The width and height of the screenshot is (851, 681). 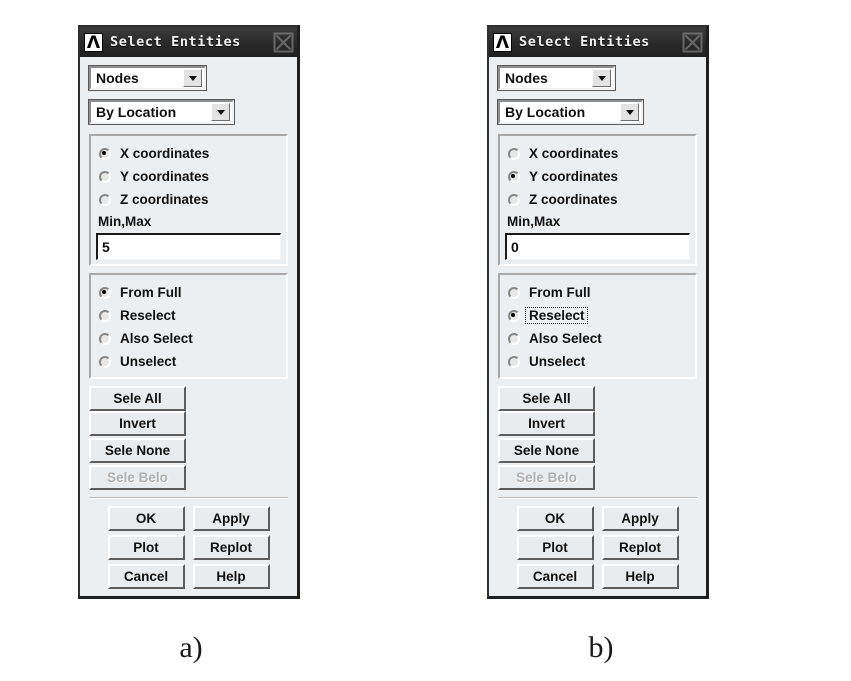 What do you see at coordinates (151, 292) in the screenshot?
I see `radio-label: From Full` at bounding box center [151, 292].